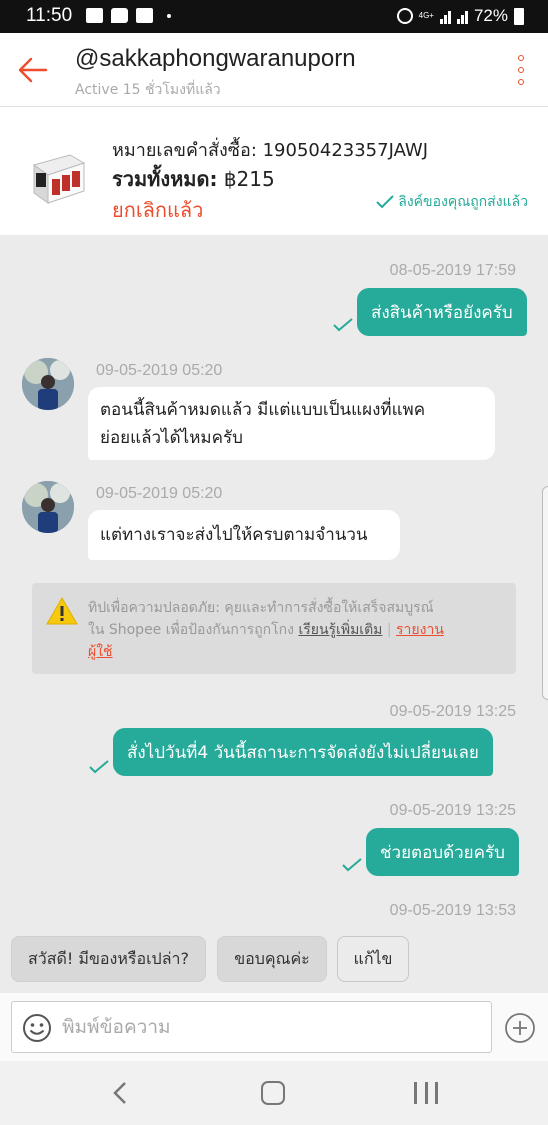 The image size is (548, 1125). What do you see at coordinates (426, 1093) in the screenshot?
I see `nav-recents-icon` at bounding box center [426, 1093].